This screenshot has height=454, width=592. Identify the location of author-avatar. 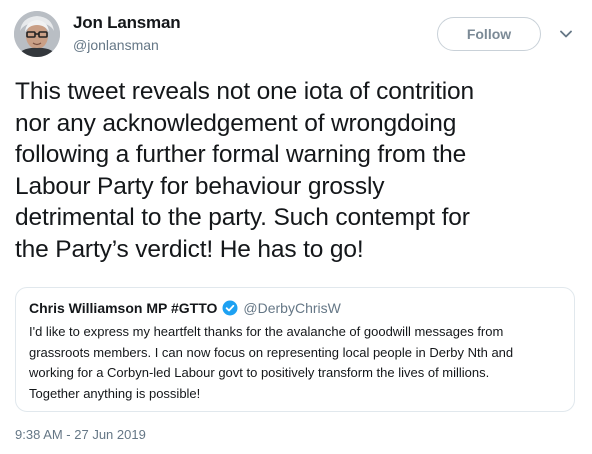
(37, 34).